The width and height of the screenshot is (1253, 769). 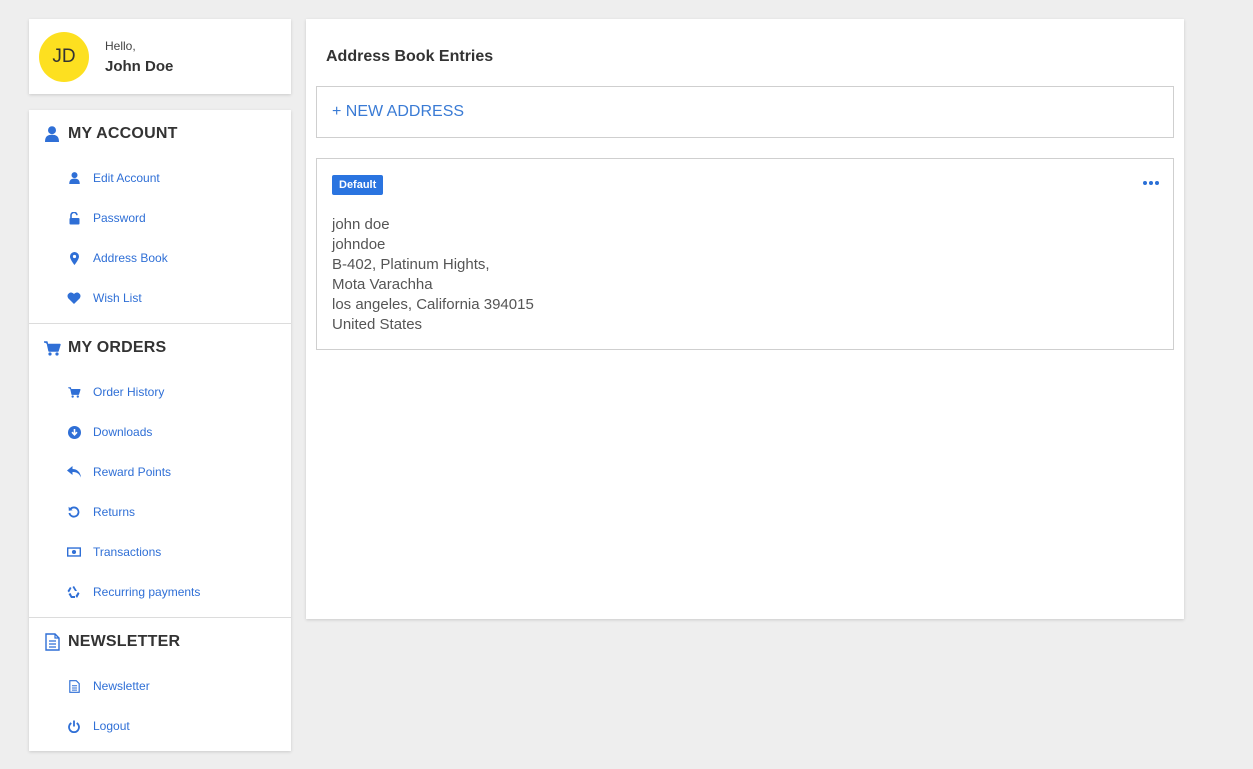 I want to click on user-card: JD Hello, John Doe, so click(x=160, y=56).